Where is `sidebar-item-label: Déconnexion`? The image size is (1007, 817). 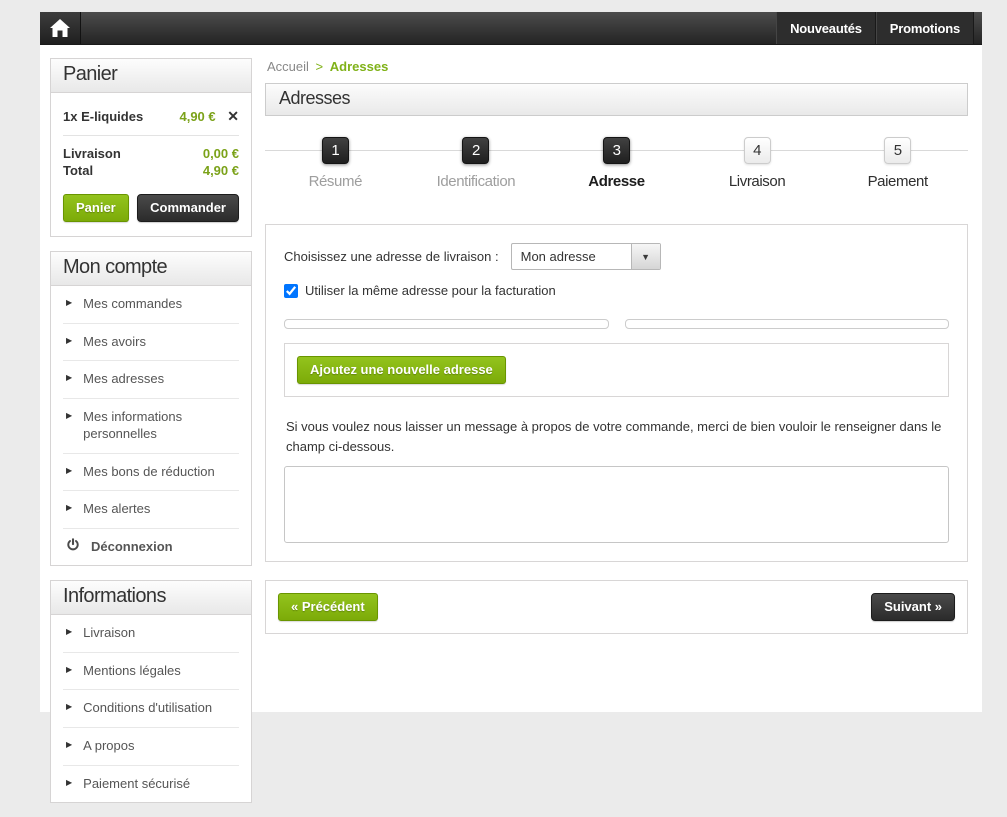 sidebar-item-label: Déconnexion is located at coordinates (132, 546).